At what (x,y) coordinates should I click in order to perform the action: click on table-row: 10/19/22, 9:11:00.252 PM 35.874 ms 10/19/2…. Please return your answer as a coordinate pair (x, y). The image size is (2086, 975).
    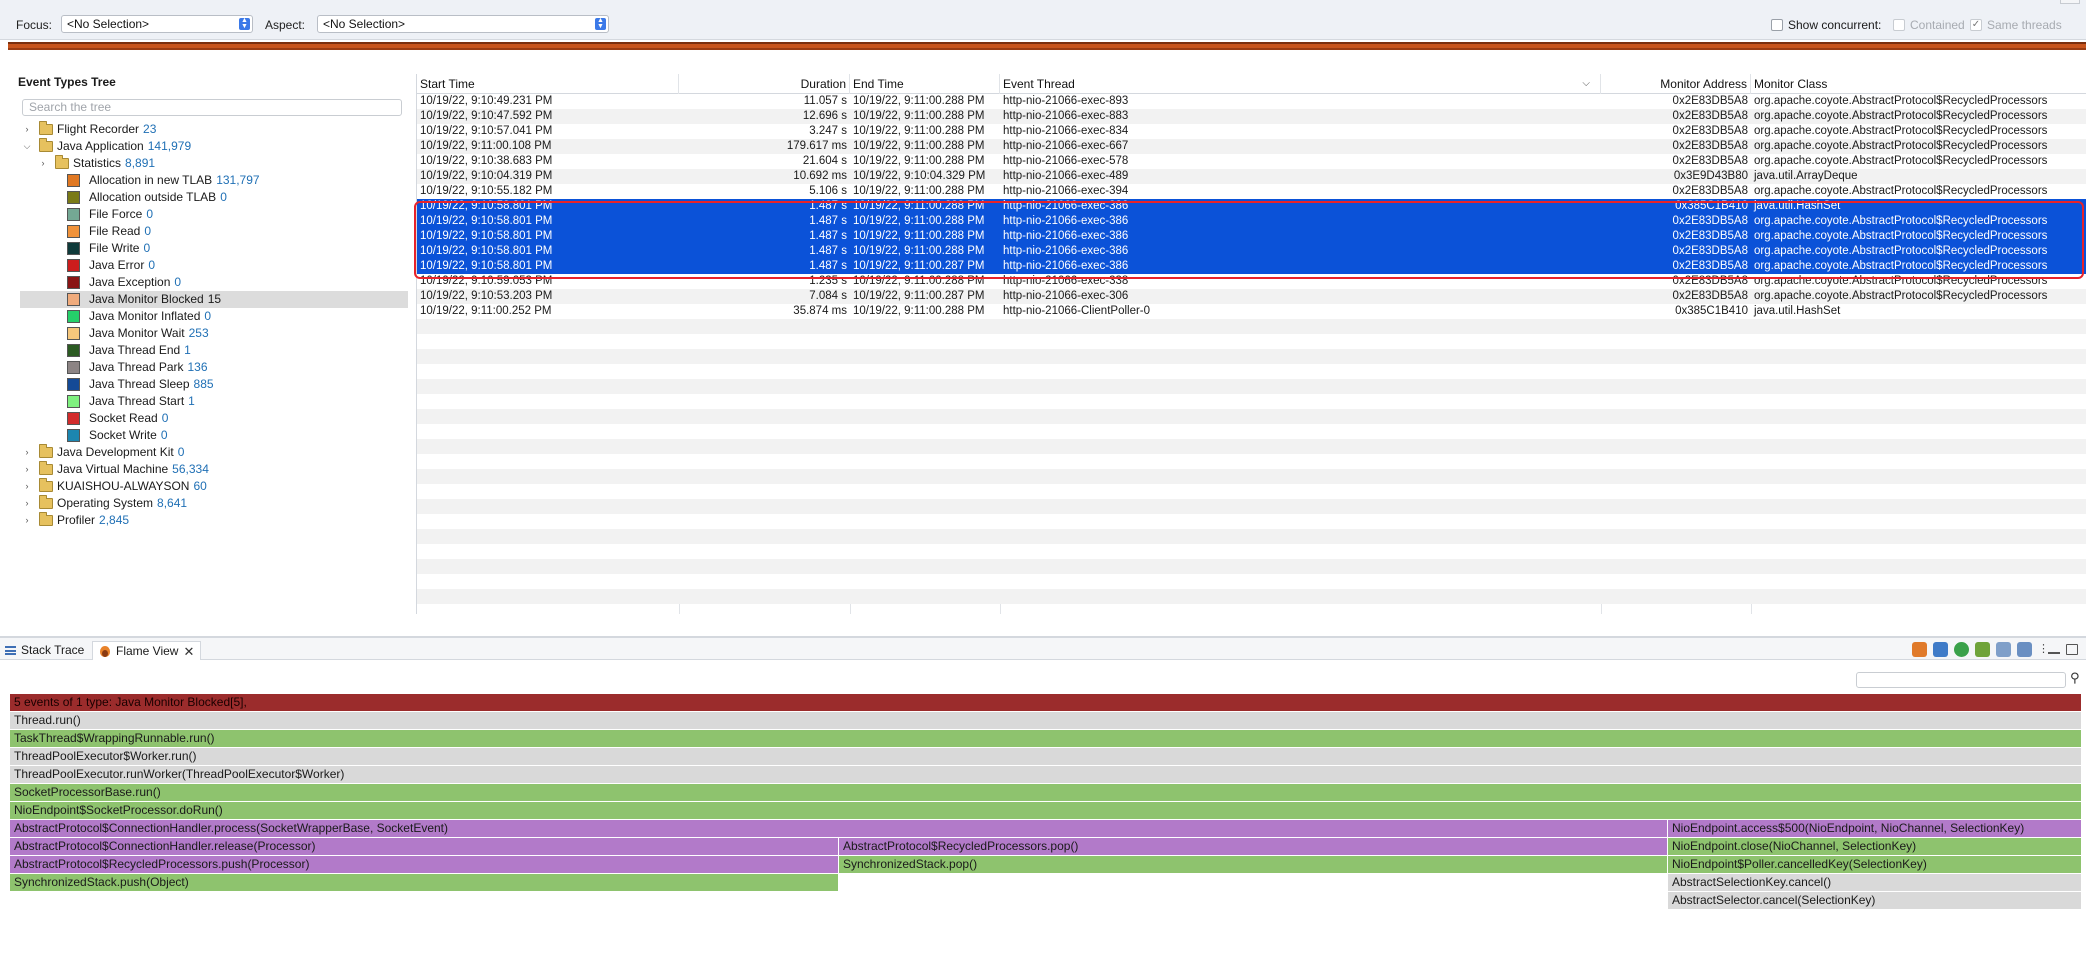
    Looking at the image, I should click on (1251, 311).